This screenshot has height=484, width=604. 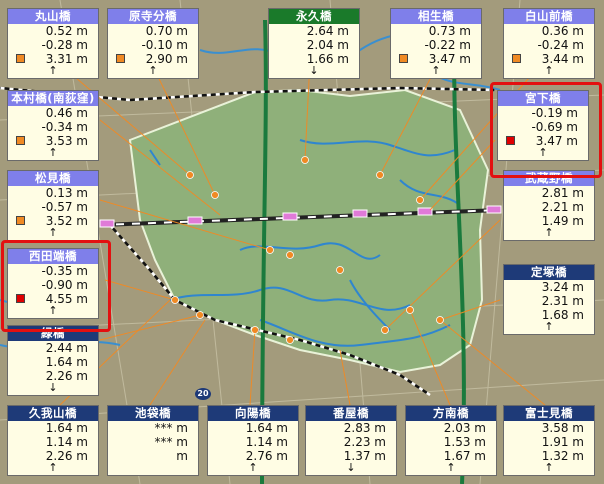 What do you see at coordinates (549, 287) in the screenshot?
I see `station-value-row: 3.24 m` at bounding box center [549, 287].